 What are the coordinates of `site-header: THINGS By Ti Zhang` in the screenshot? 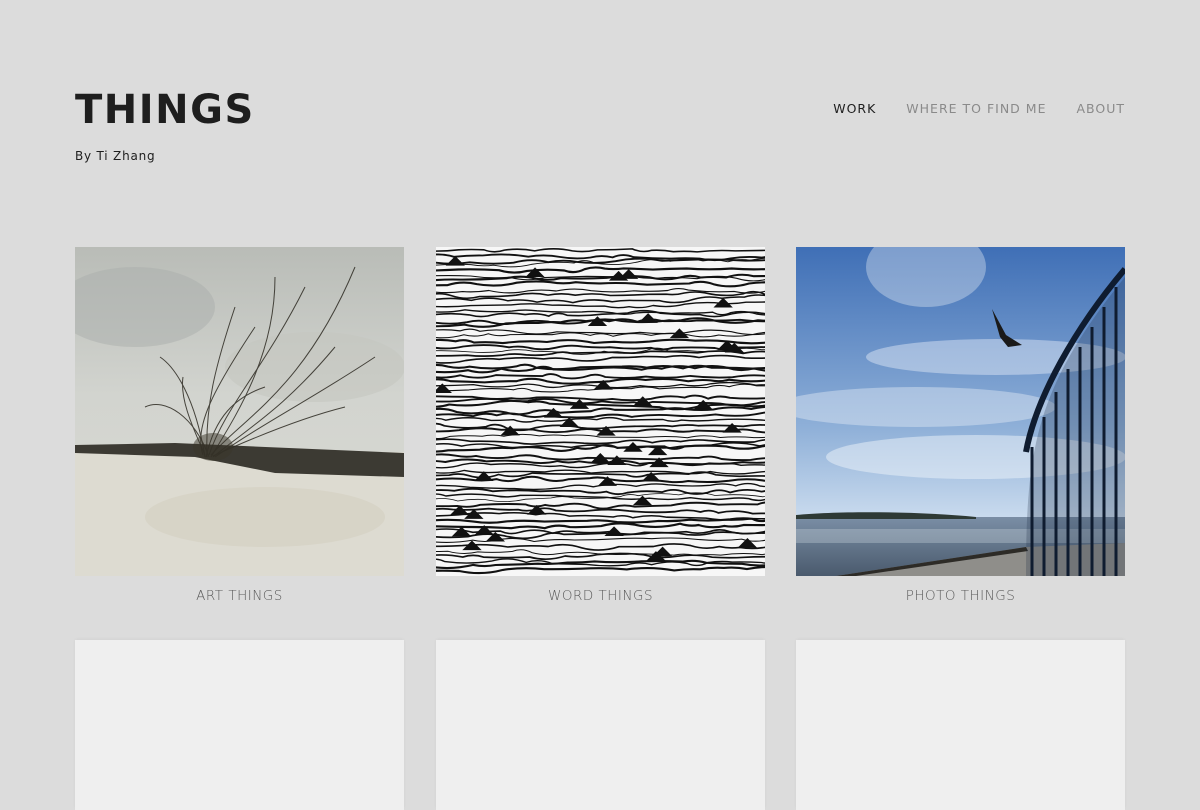 It's located at (165, 125).